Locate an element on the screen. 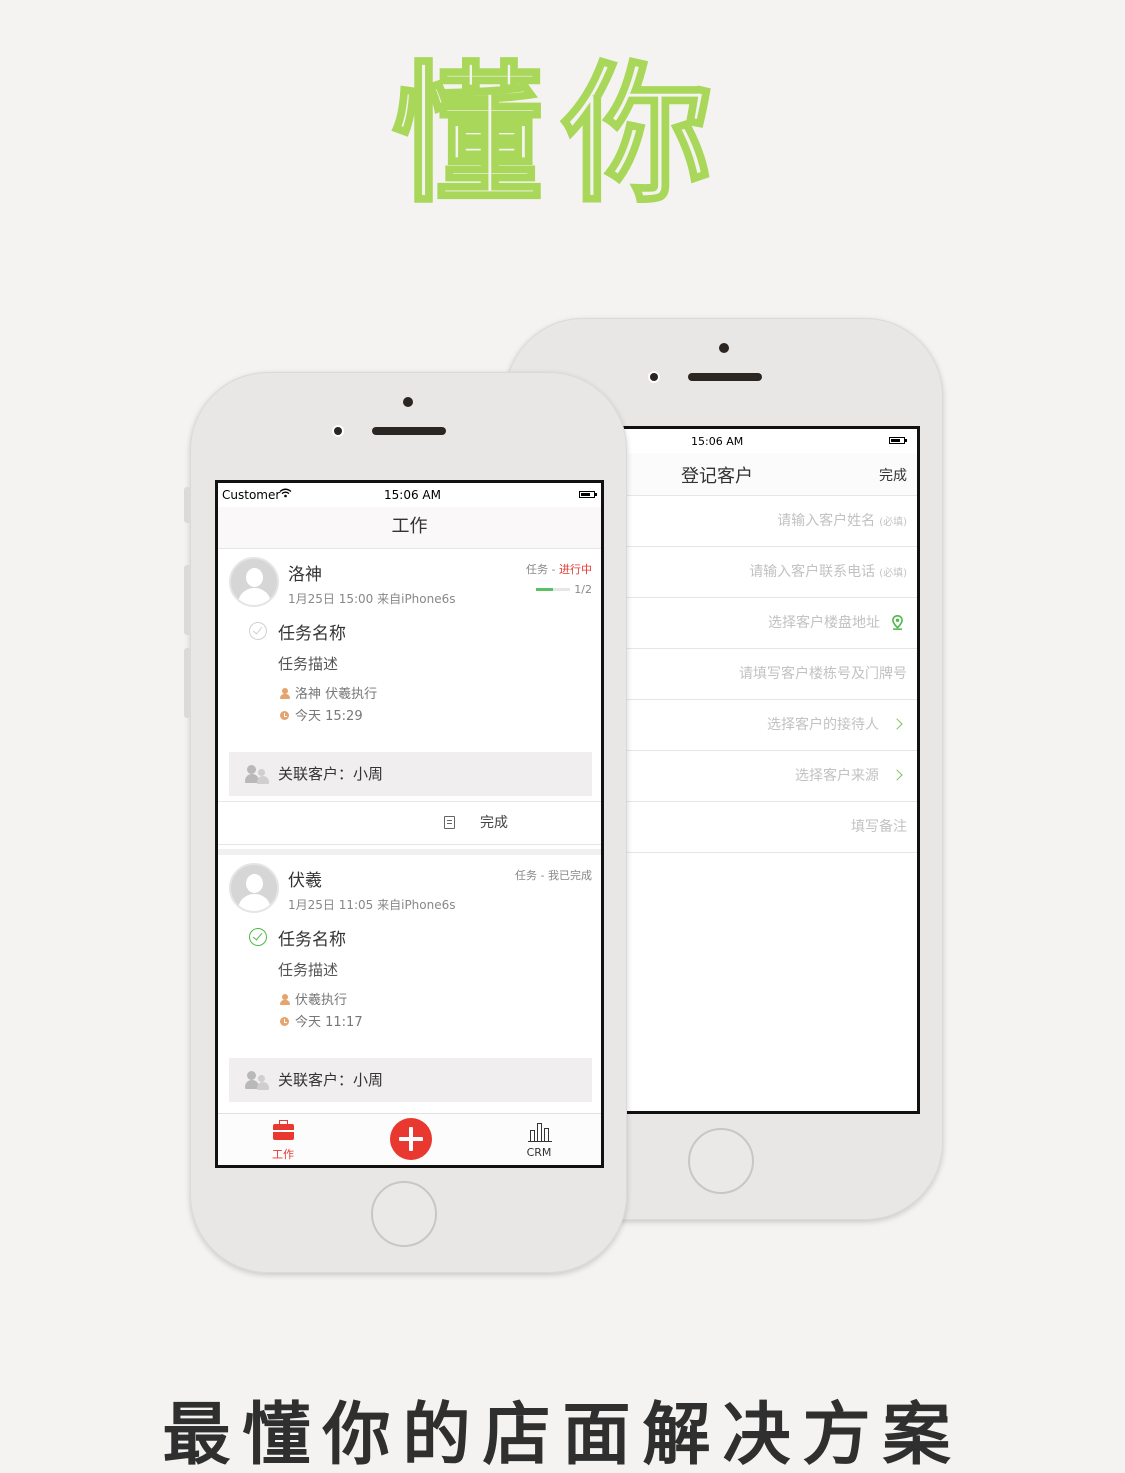 The height and width of the screenshot is (1473, 1125). page-title: 工作 is located at coordinates (409, 528).